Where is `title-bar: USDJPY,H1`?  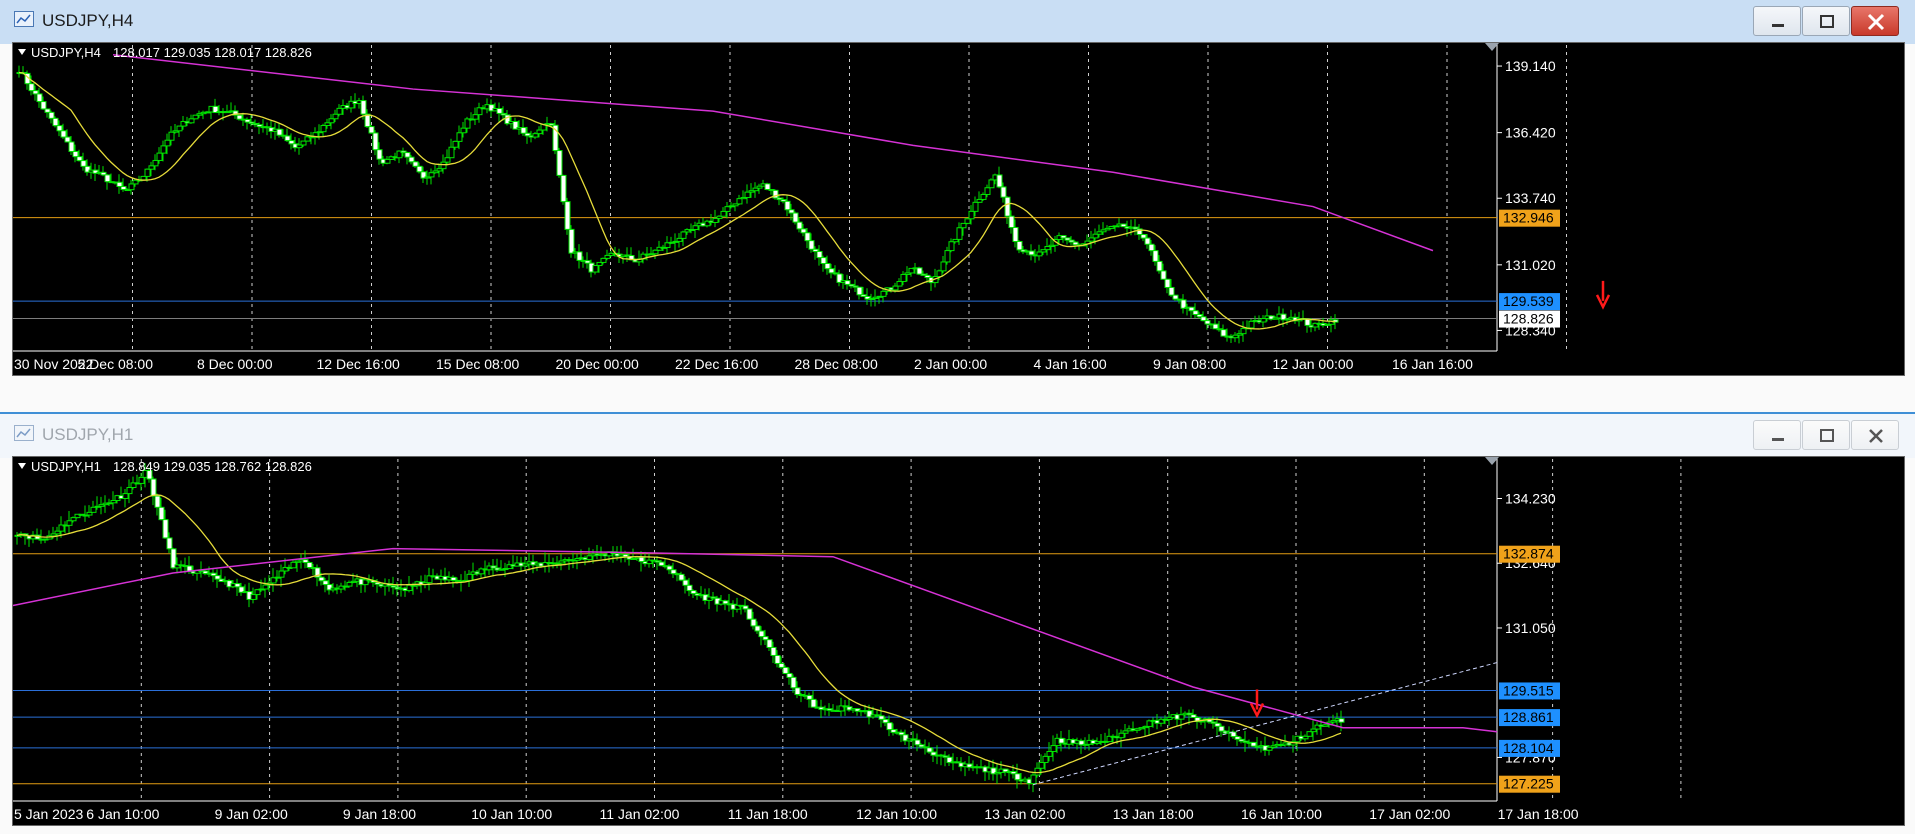 title-bar: USDJPY,H1 is located at coordinates (957, 436).